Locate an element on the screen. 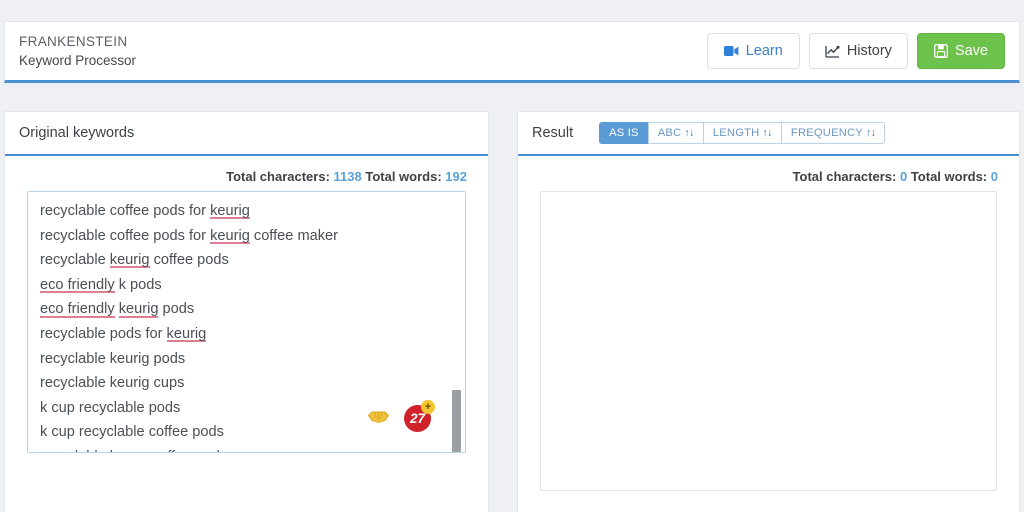  handshake-emoji-icon is located at coordinates (378, 418).